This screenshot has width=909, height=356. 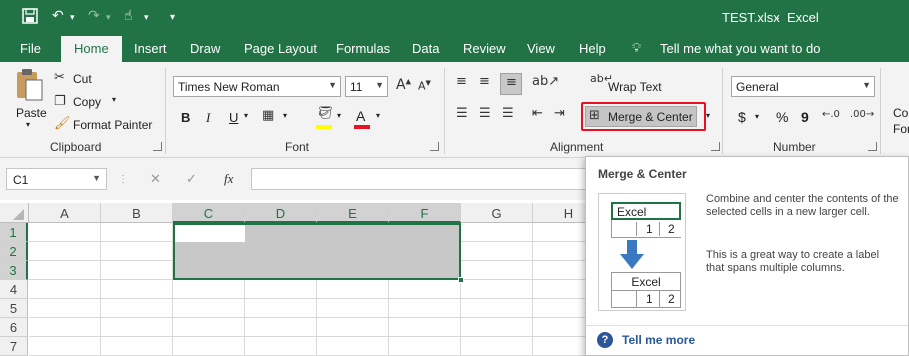 I want to click on column-header-e: E, so click(x=353, y=213).